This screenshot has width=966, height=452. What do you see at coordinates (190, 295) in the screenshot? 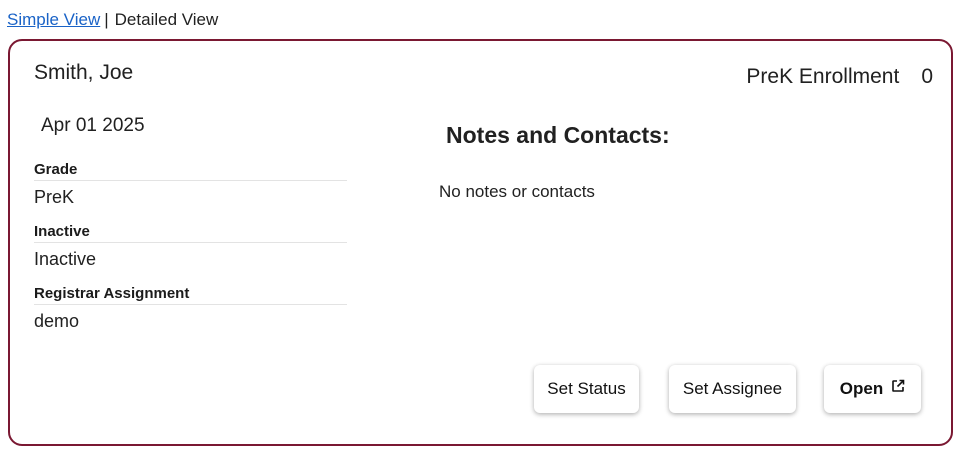
I see `field-label: Registrar Assignment` at bounding box center [190, 295].